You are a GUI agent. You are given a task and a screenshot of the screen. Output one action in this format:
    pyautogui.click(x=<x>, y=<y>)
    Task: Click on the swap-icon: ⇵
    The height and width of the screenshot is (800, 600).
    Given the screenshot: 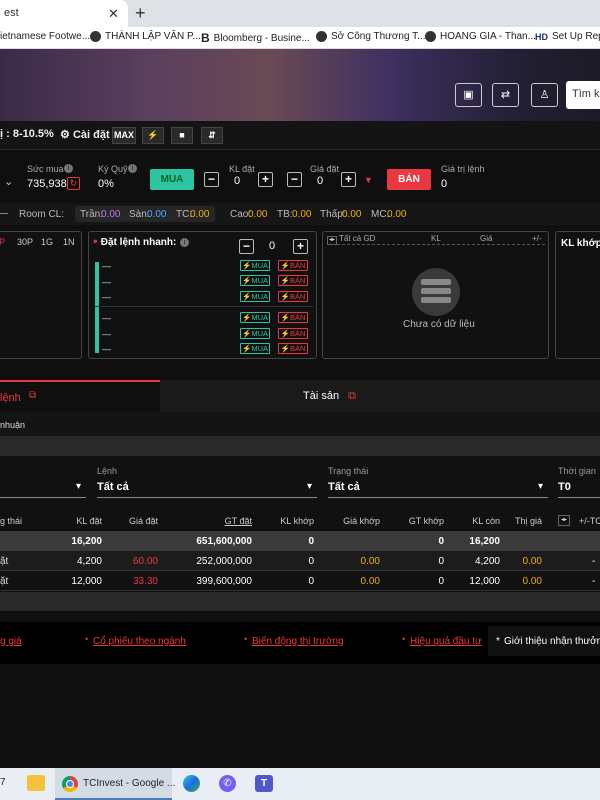 What is the action you would take?
    pyautogui.click(x=212, y=135)
    